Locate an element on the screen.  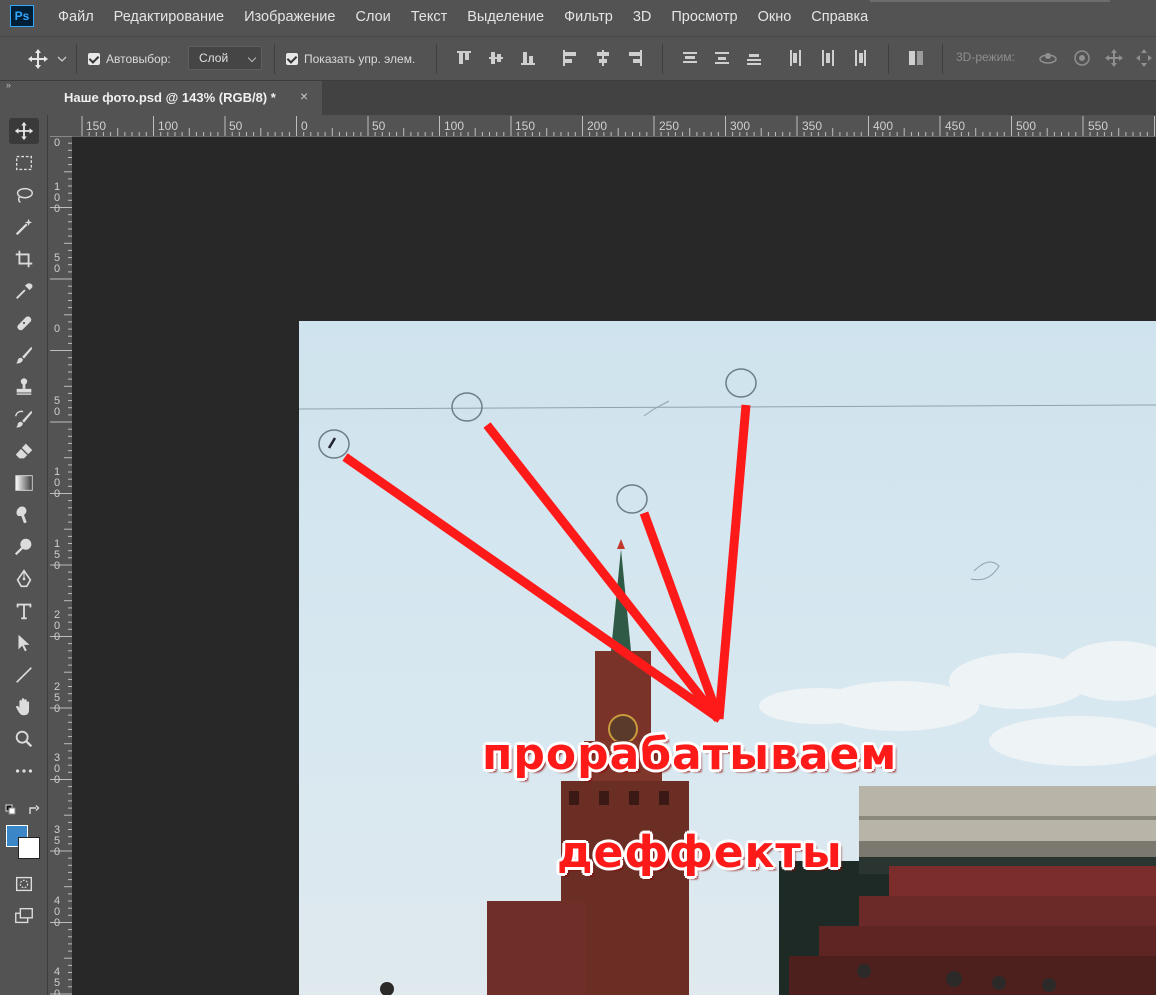
ruler-label: 350 is located at coordinates (57, 841).